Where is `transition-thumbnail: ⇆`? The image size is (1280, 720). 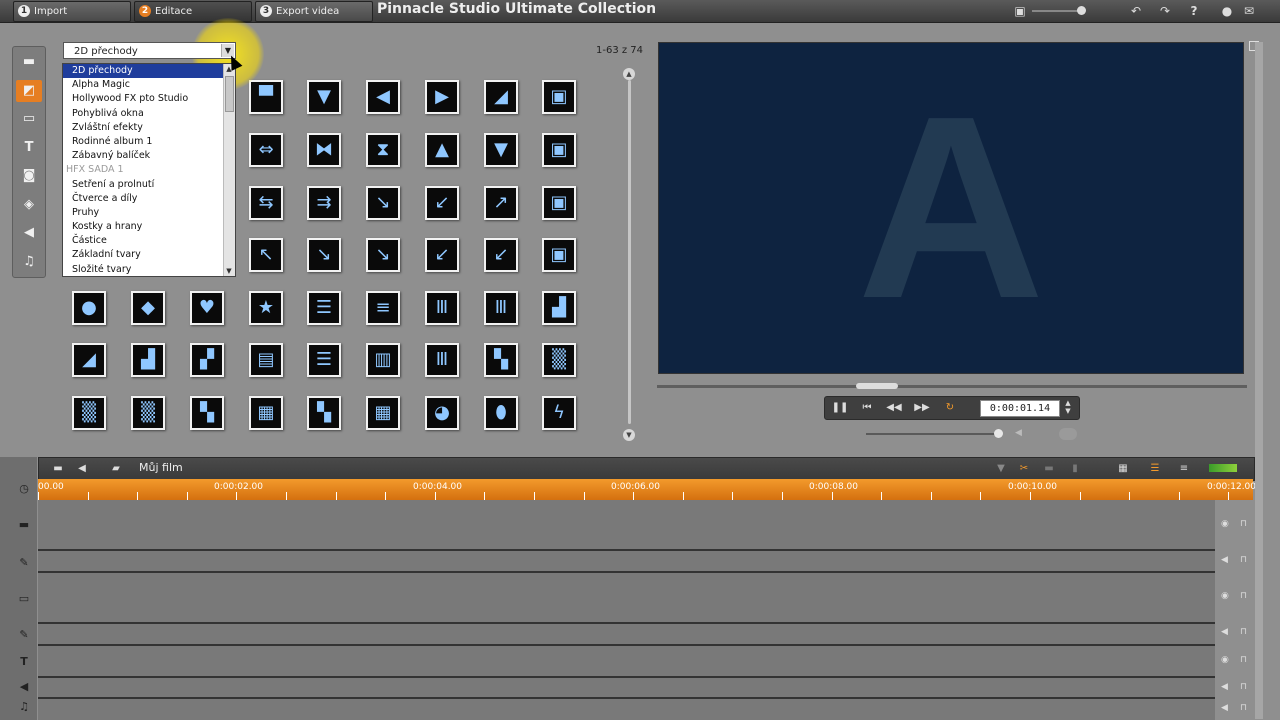 transition-thumbnail: ⇆ is located at coordinates (266, 203).